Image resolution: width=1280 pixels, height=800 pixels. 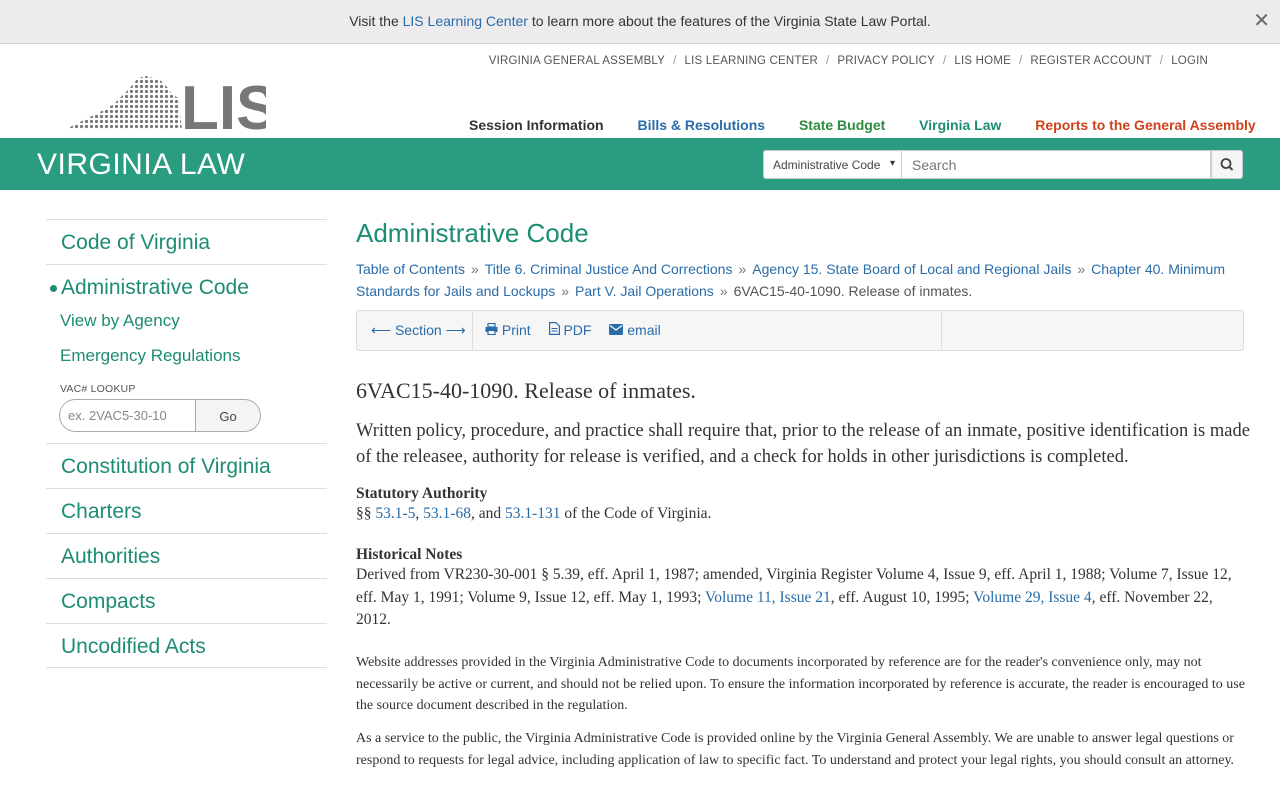 I want to click on section-symbol: §§, so click(x=364, y=513).